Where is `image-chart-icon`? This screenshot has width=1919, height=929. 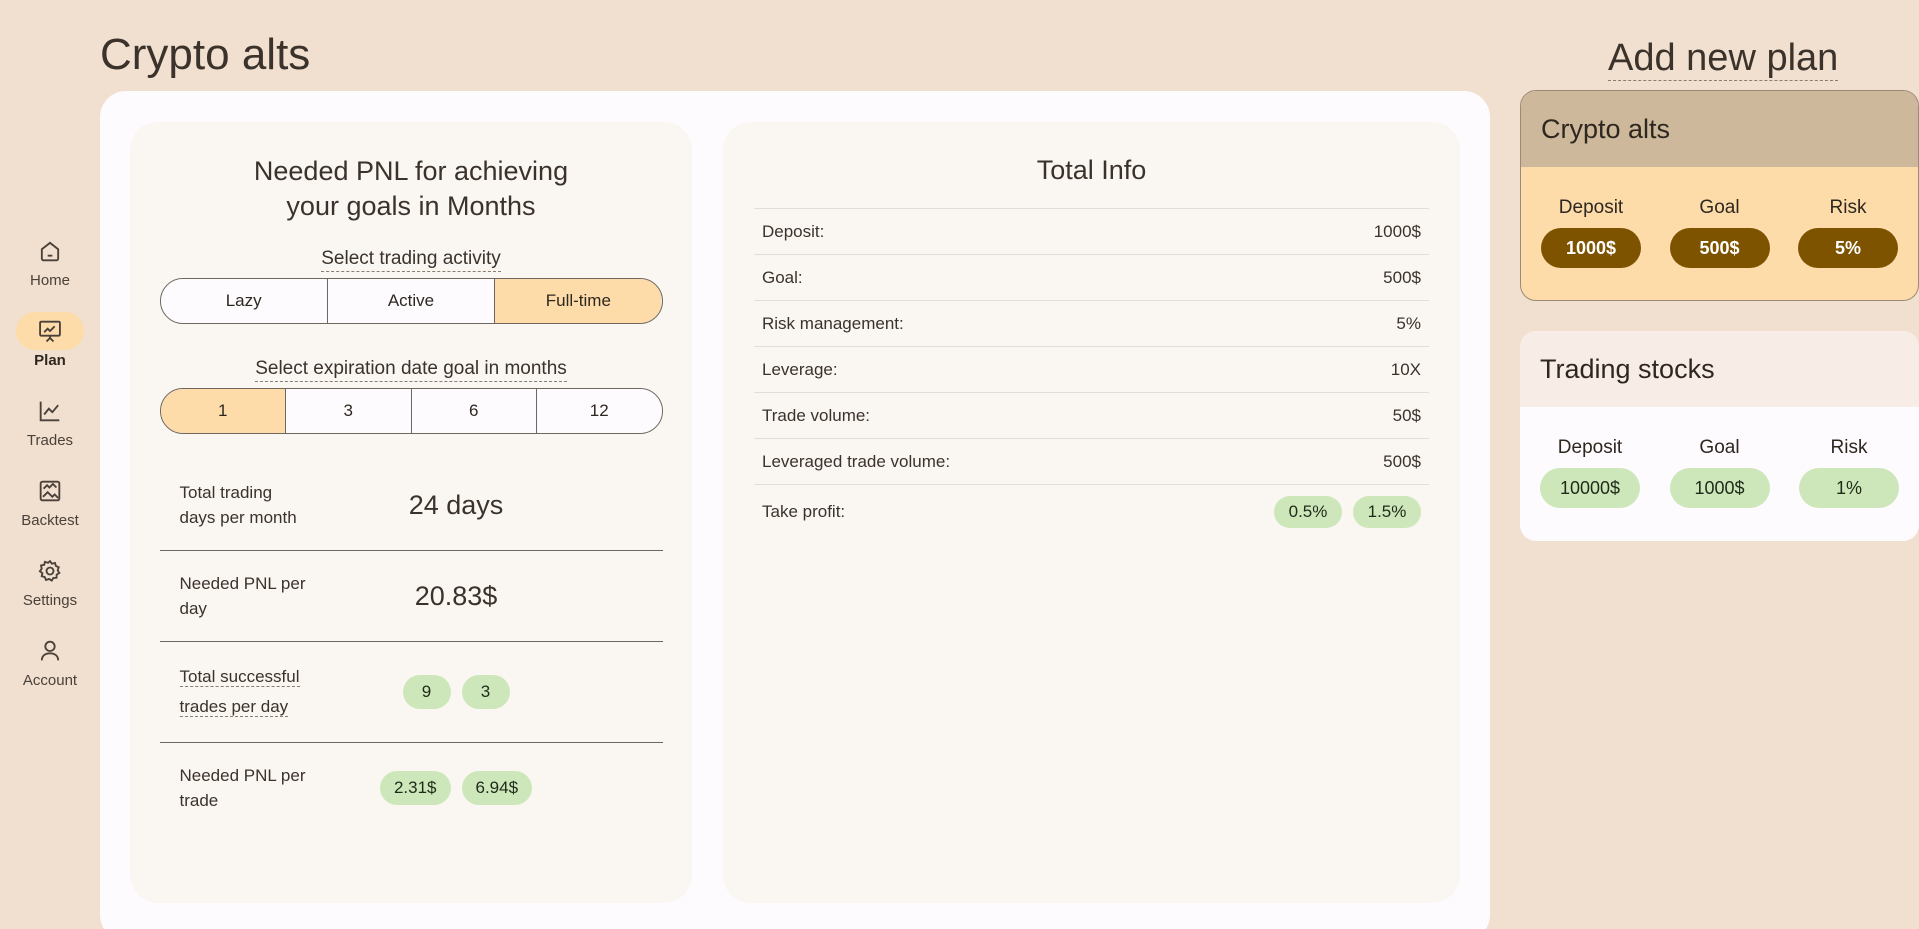
image-chart-icon is located at coordinates (50, 491).